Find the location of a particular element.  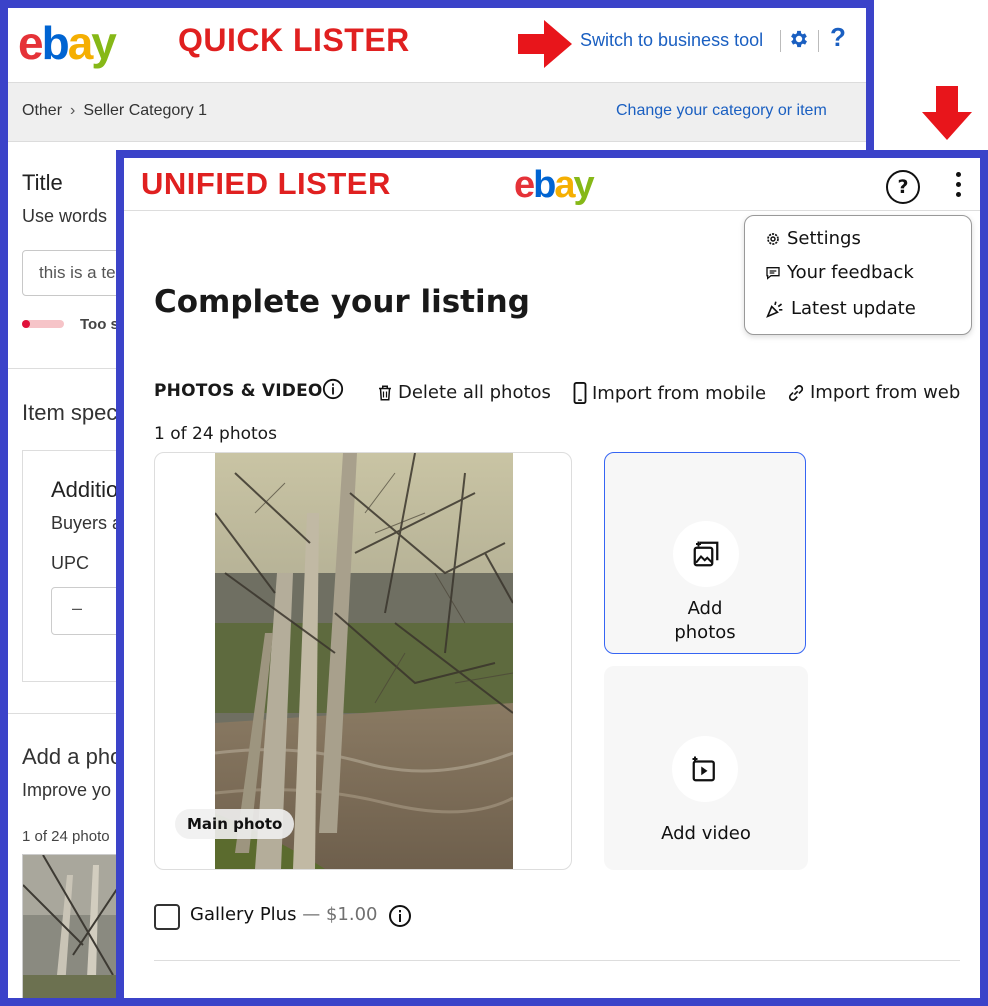

delete-all-photos-button: Delete all photos is located at coordinates (463, 392).